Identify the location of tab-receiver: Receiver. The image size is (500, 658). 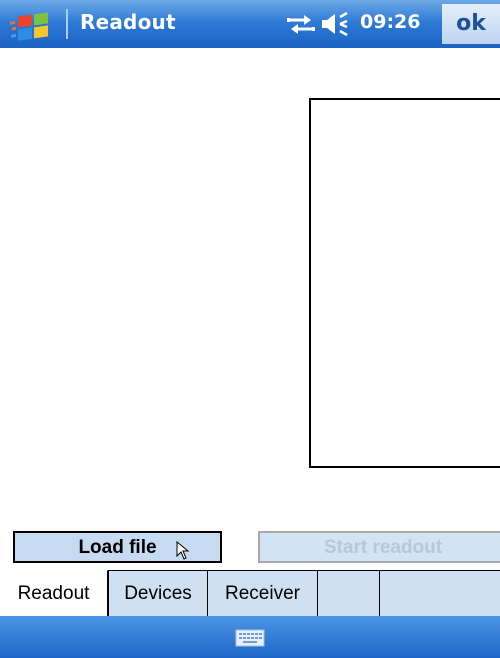
(263, 594).